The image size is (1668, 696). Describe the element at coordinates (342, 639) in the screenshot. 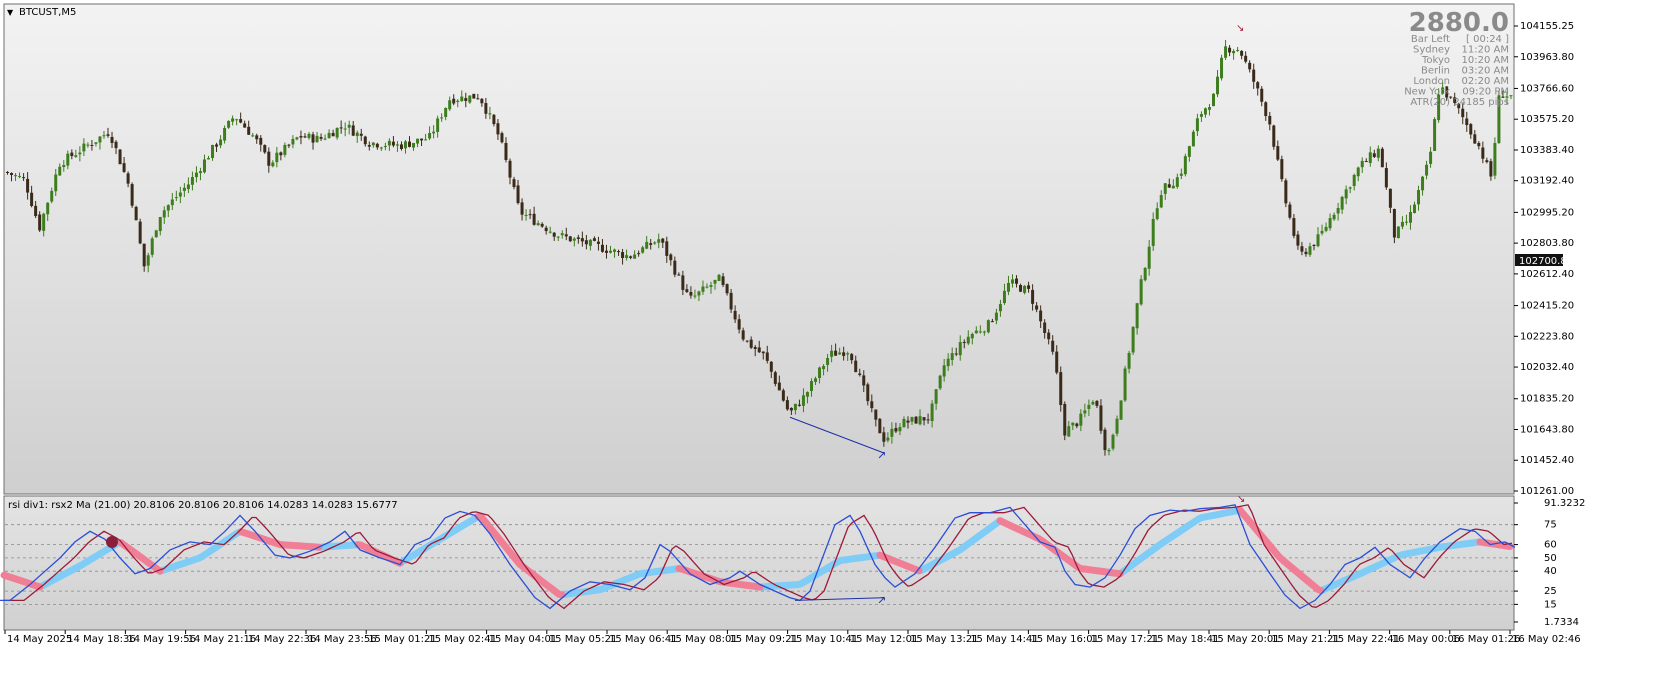

I see `time-axis-label: 14 May 23:56` at that location.